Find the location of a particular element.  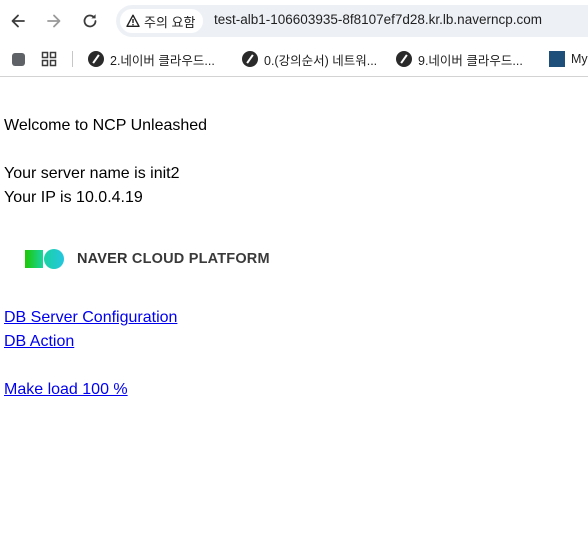

security-label: 주의 요함 is located at coordinates (170, 22).